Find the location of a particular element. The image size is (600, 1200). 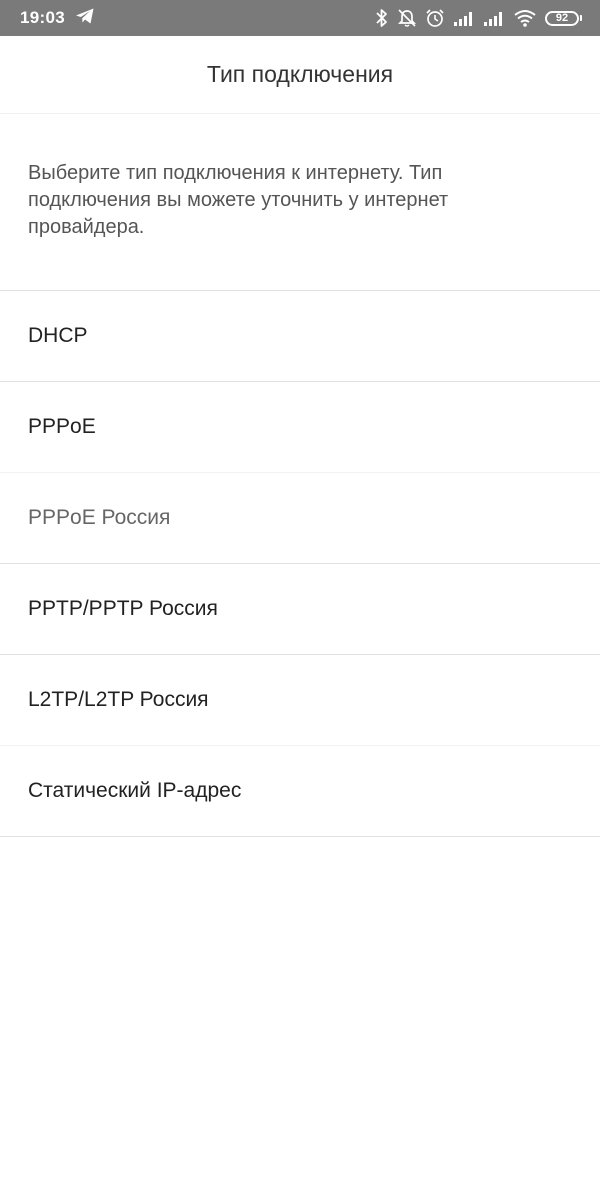

connection-option-label: PPPoE is located at coordinates (62, 426).